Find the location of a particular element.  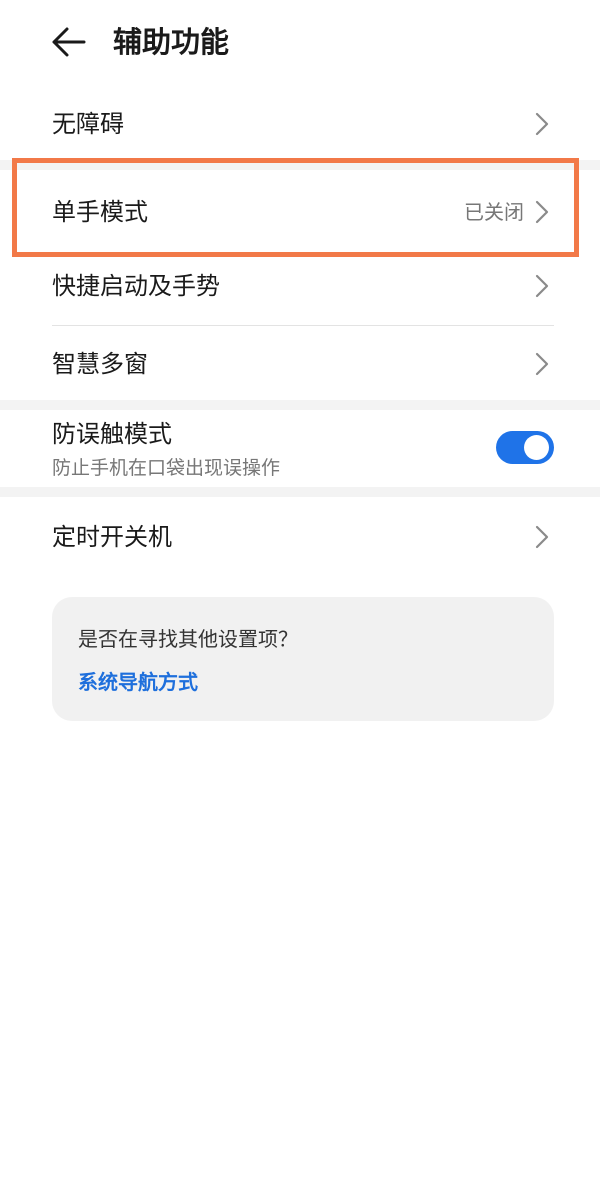

accidental-touch-toggle is located at coordinates (525, 447).